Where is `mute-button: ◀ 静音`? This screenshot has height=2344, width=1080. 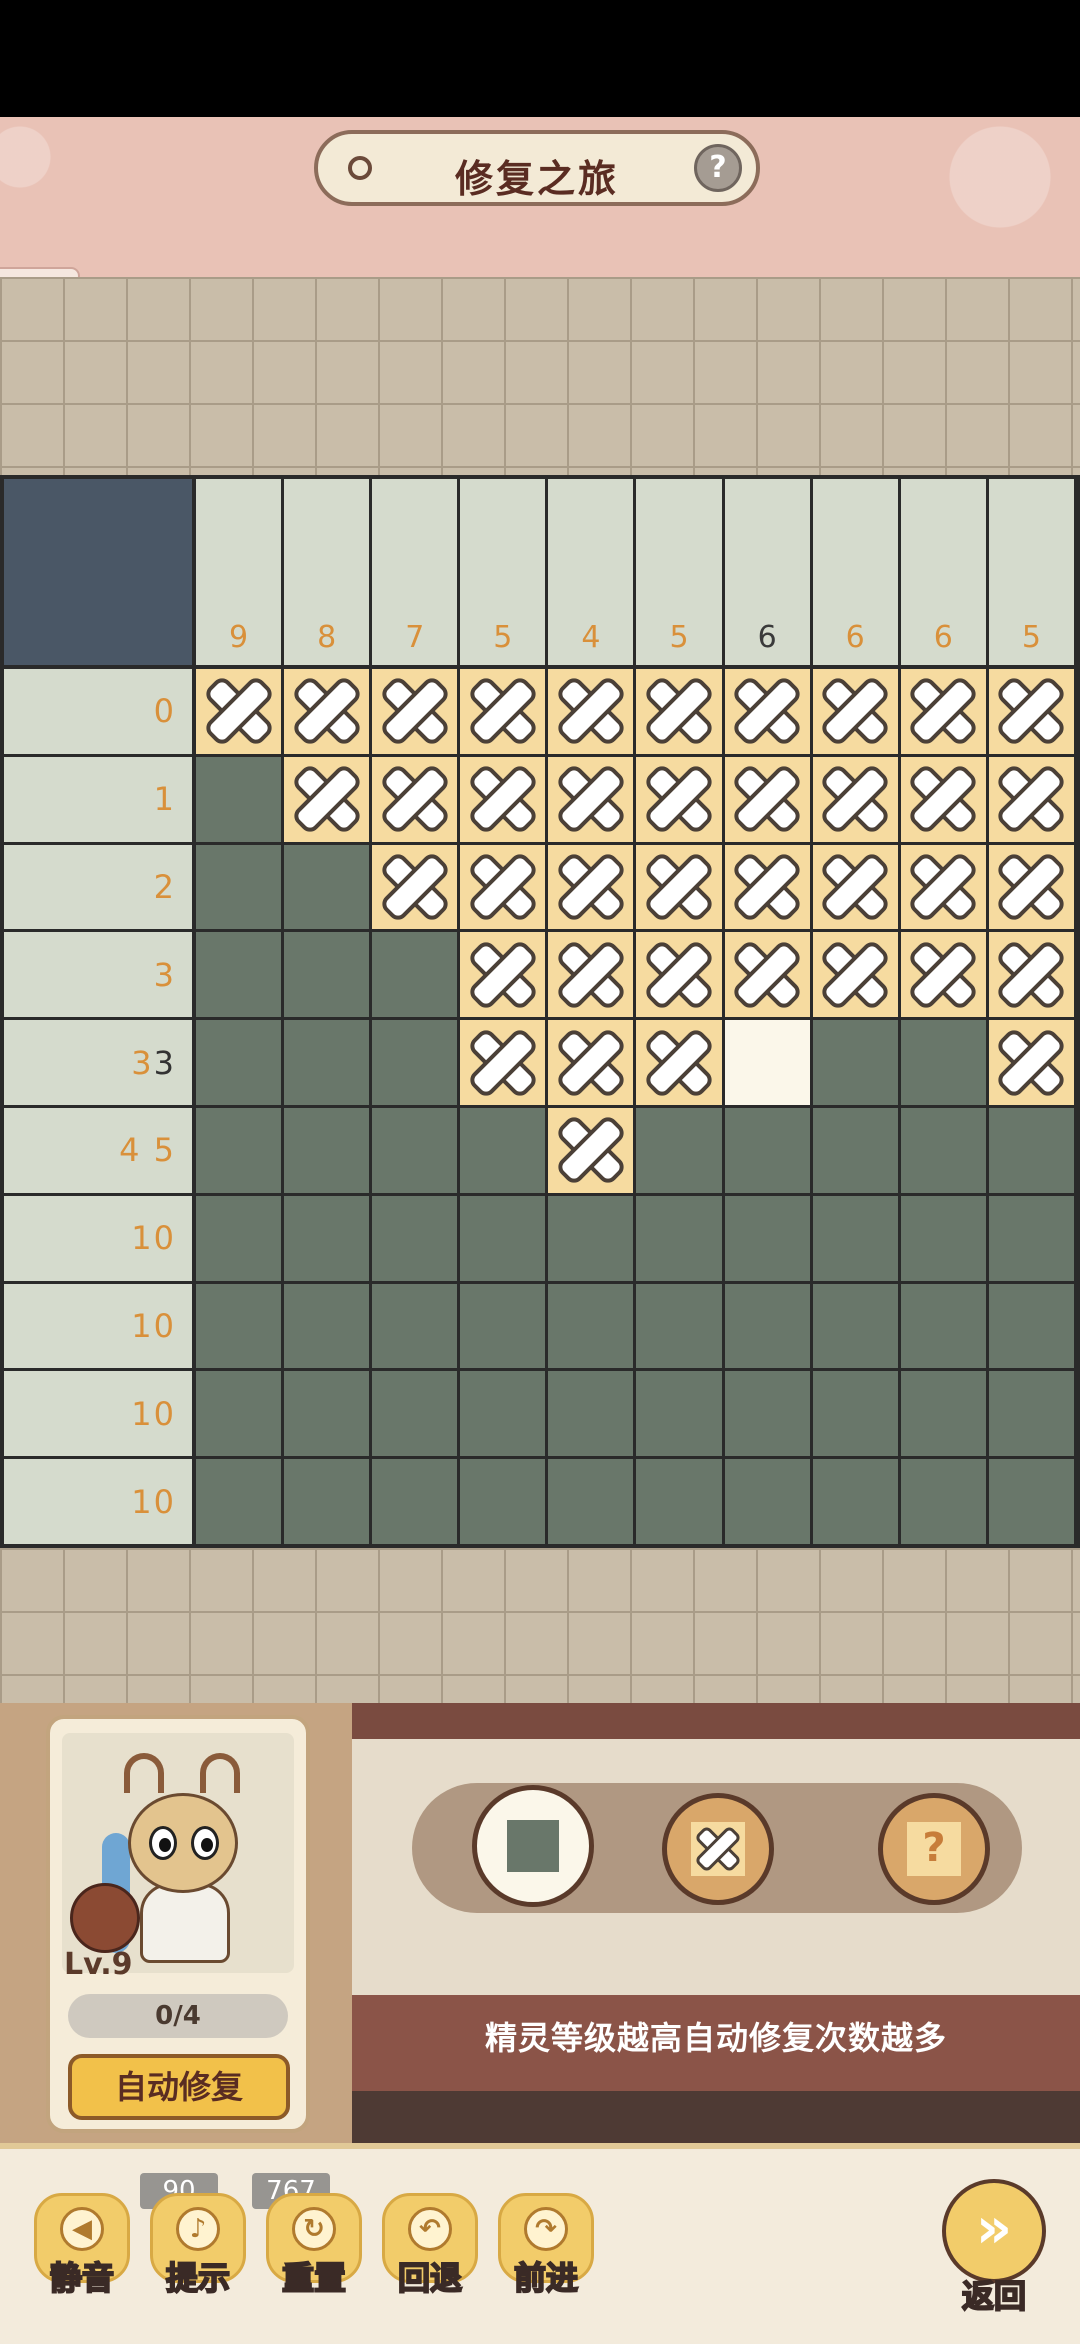
mute-button: ◀ 静音 is located at coordinates (82, 2243).